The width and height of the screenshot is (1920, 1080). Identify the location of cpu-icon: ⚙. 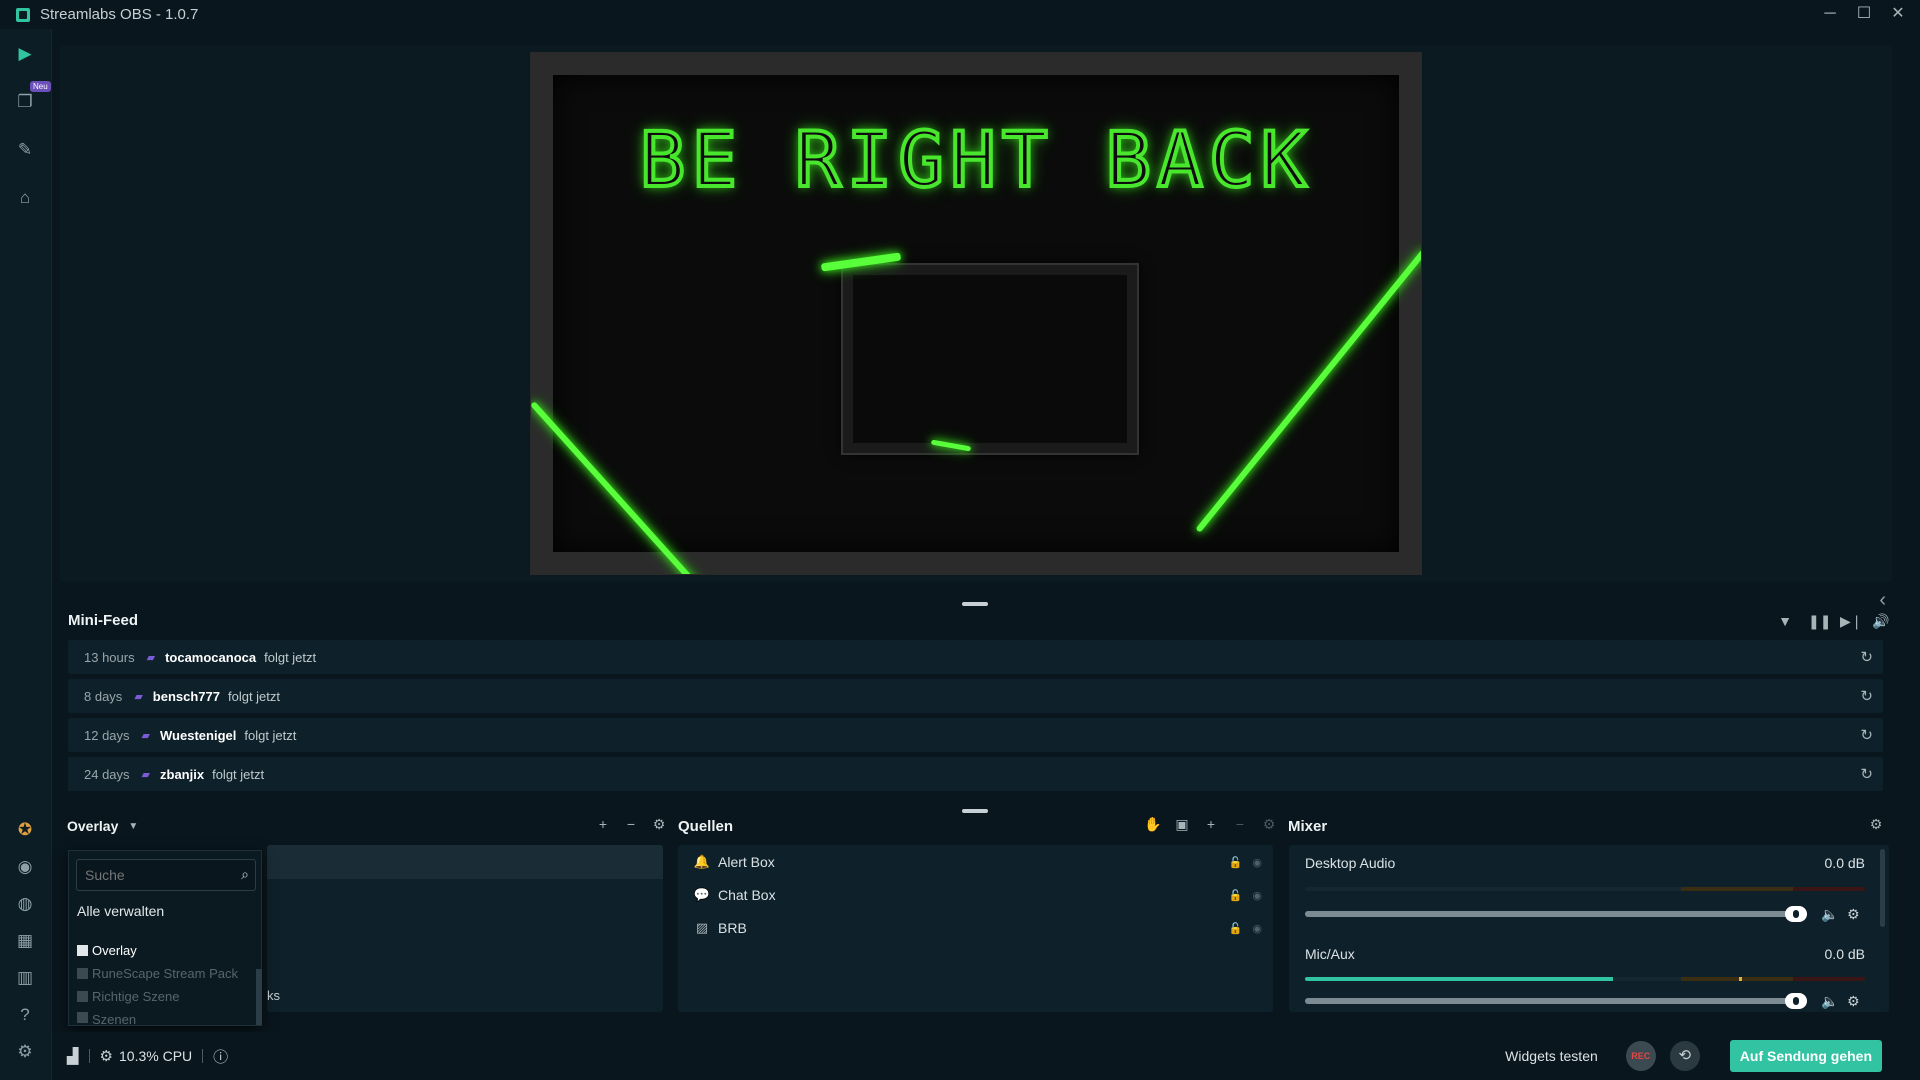
(106, 1056).